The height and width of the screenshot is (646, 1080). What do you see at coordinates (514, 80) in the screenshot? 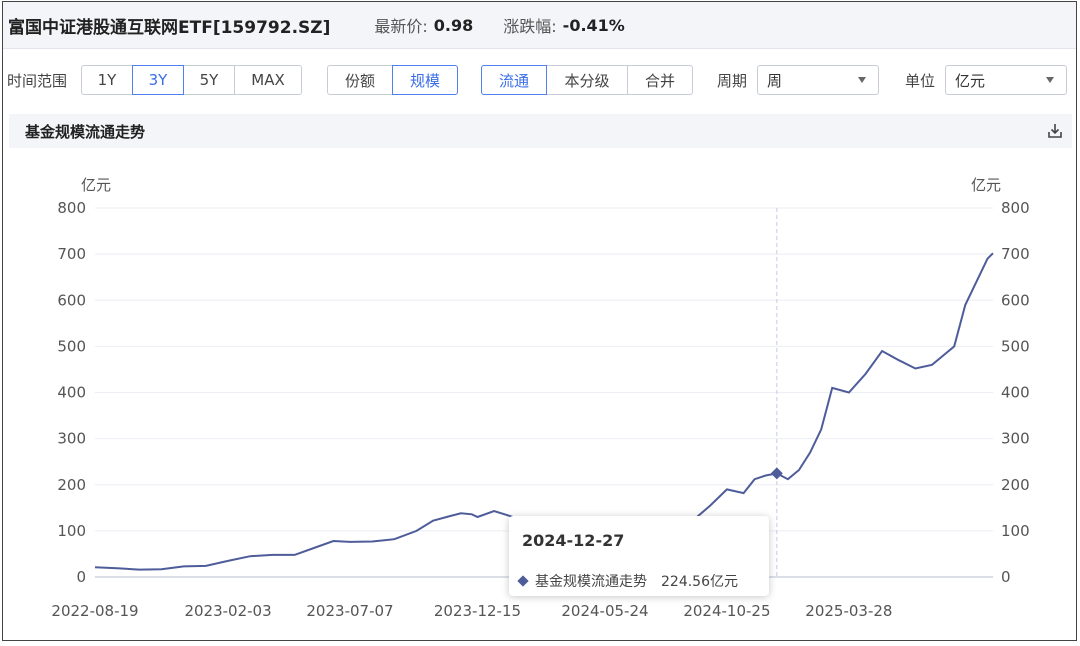
I see `share-button-circulating: 流通` at bounding box center [514, 80].